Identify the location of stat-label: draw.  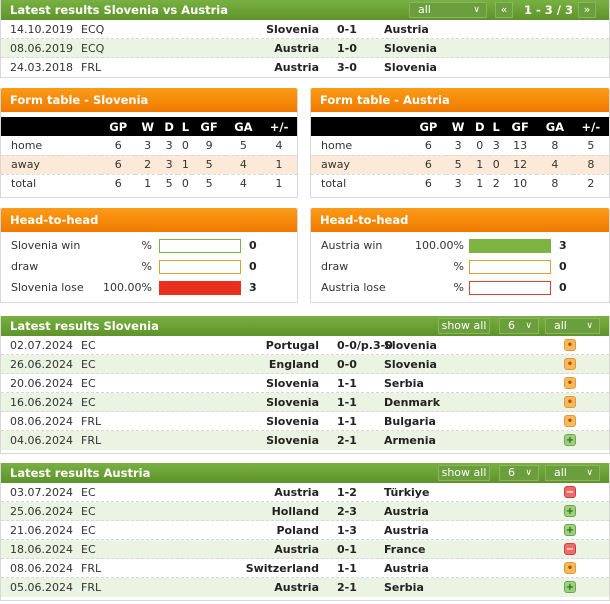
(25, 266).